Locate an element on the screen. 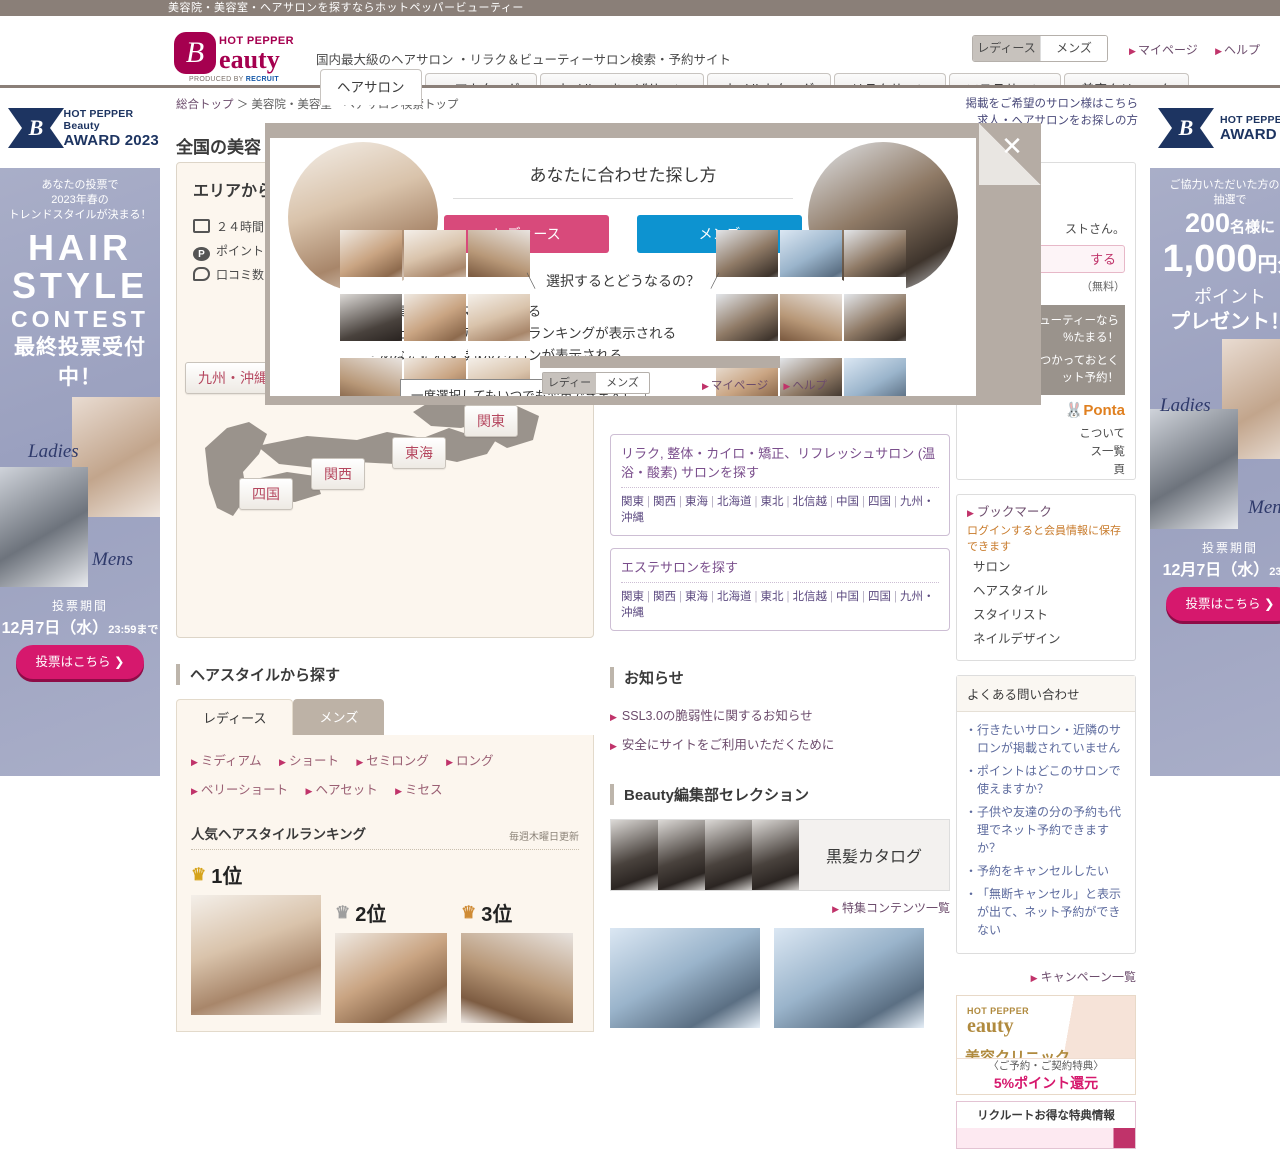  gender-switch-mens: メンズ is located at coordinates (1073, 48).